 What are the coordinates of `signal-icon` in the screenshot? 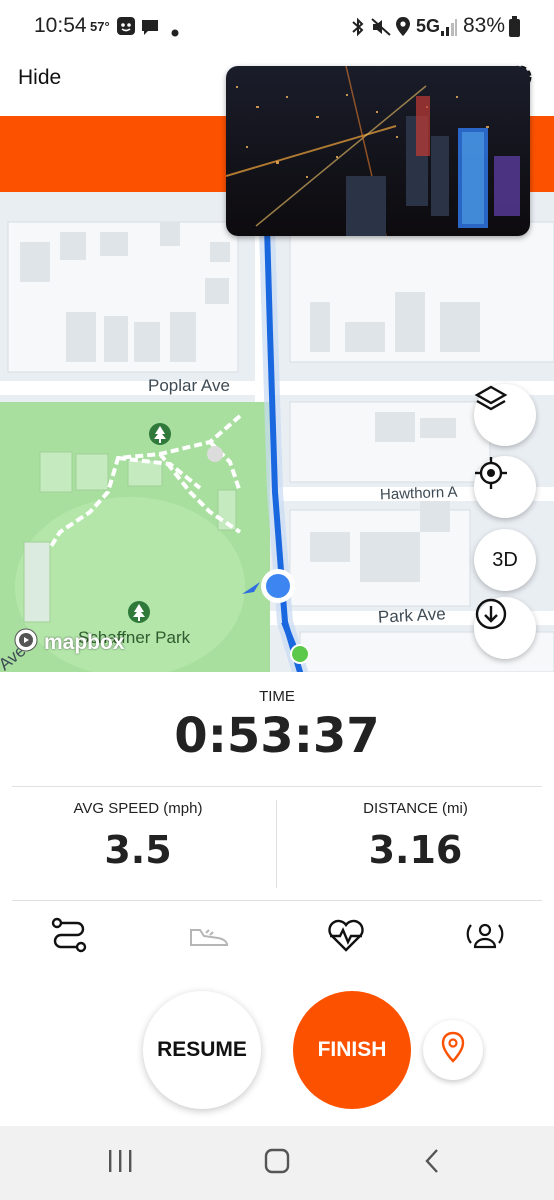 It's located at (449, 29).